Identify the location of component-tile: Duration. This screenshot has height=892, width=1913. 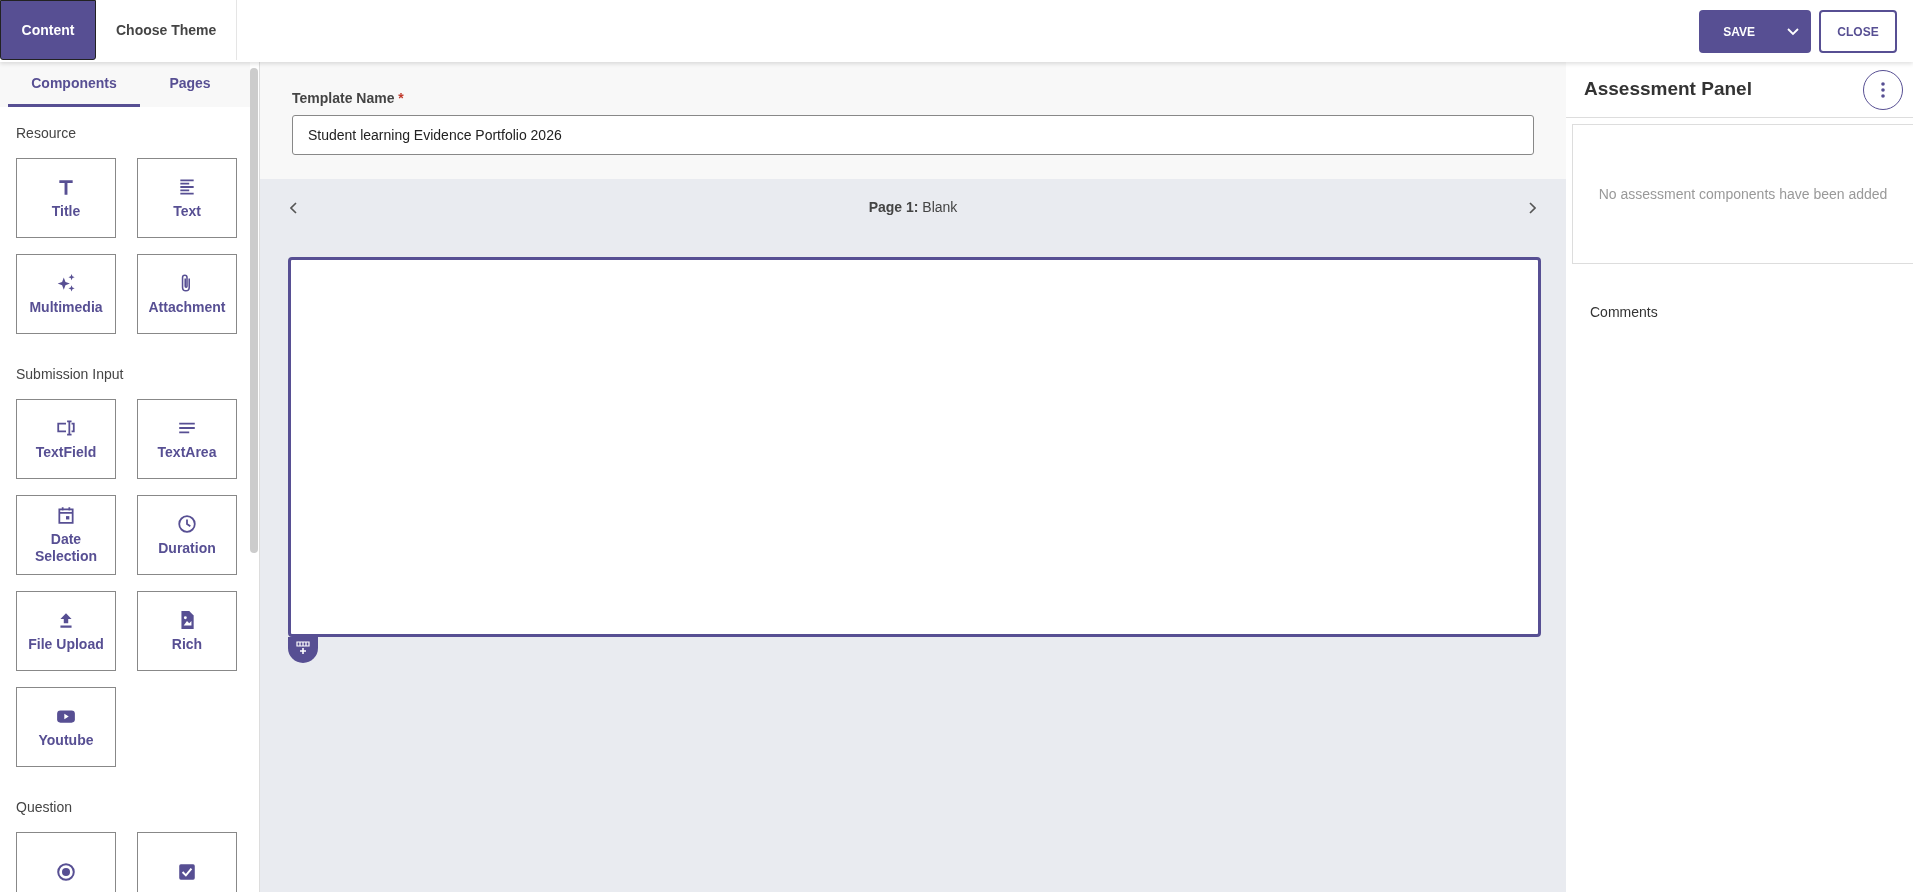
(187, 535).